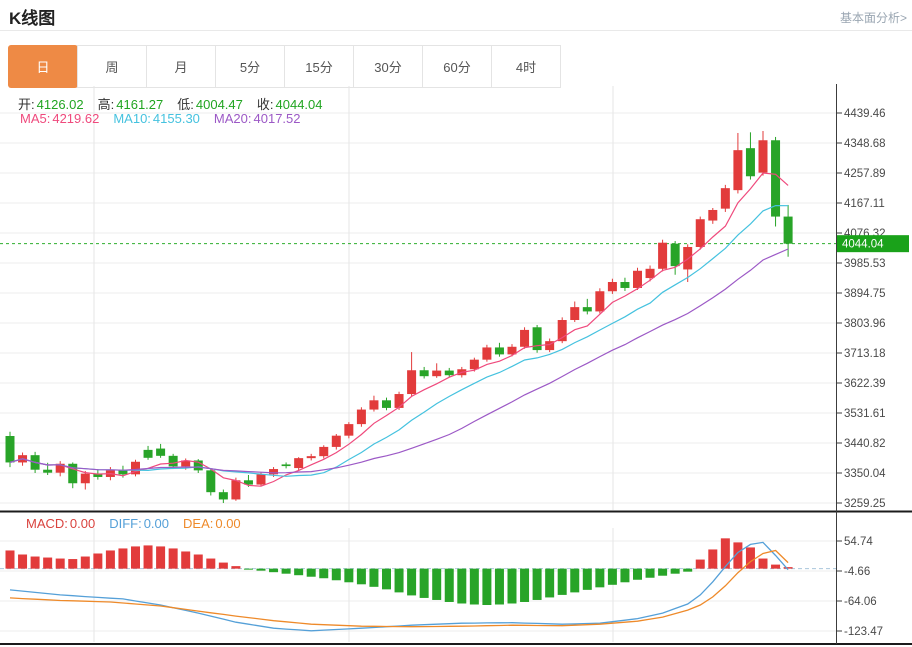  I want to click on svg-text: 54.74, so click(858, 542).